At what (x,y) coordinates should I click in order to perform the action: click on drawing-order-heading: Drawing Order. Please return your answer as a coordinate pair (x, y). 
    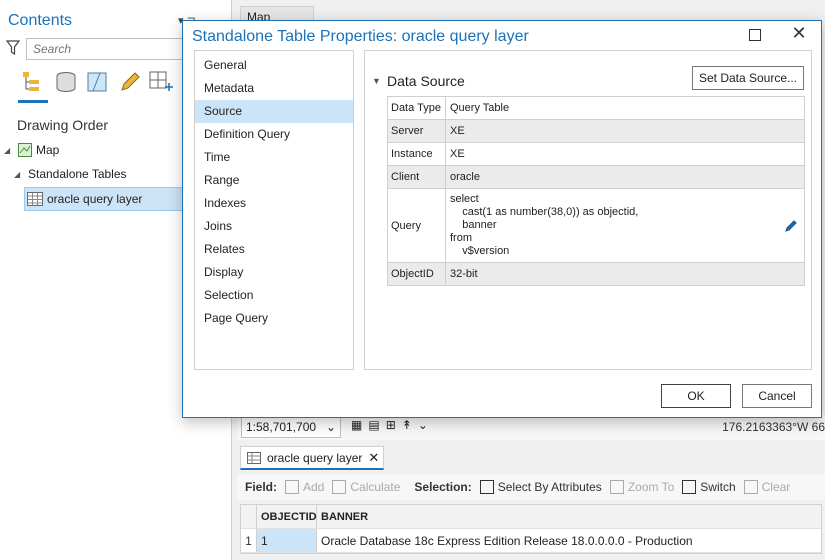
    Looking at the image, I should click on (63, 125).